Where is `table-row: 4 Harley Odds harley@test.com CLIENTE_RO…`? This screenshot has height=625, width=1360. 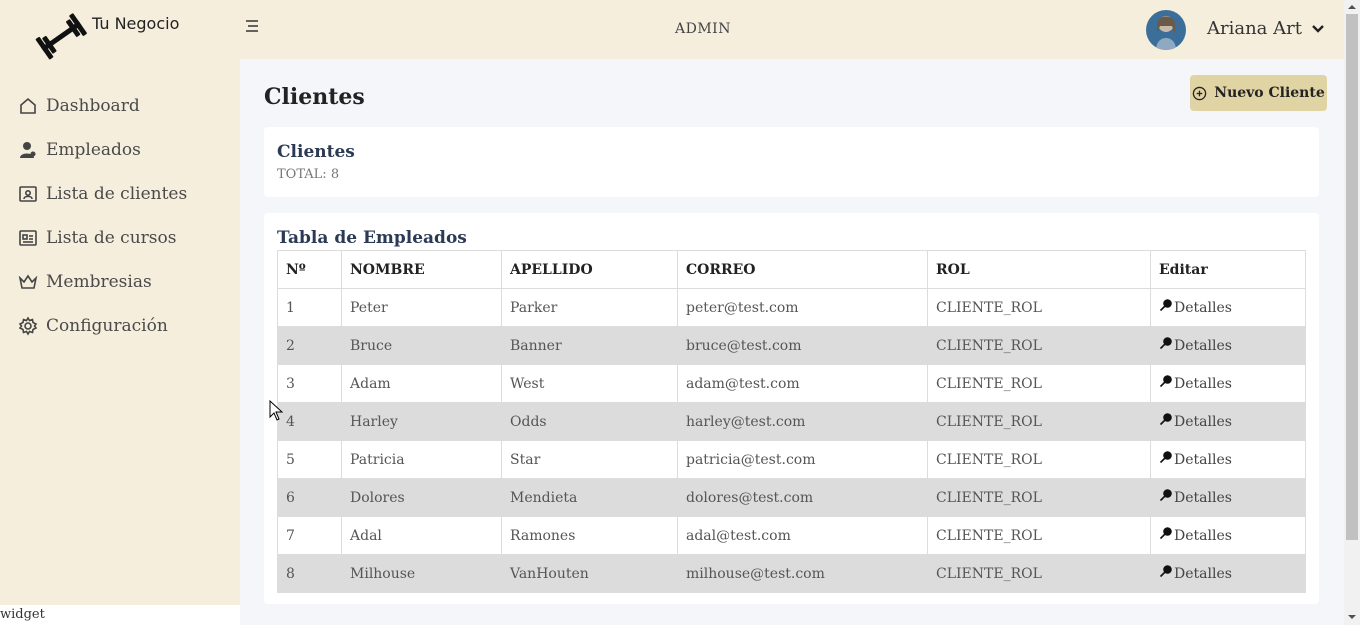
table-row: 4 Harley Odds harley@test.com CLIENTE_RO… is located at coordinates (791, 421).